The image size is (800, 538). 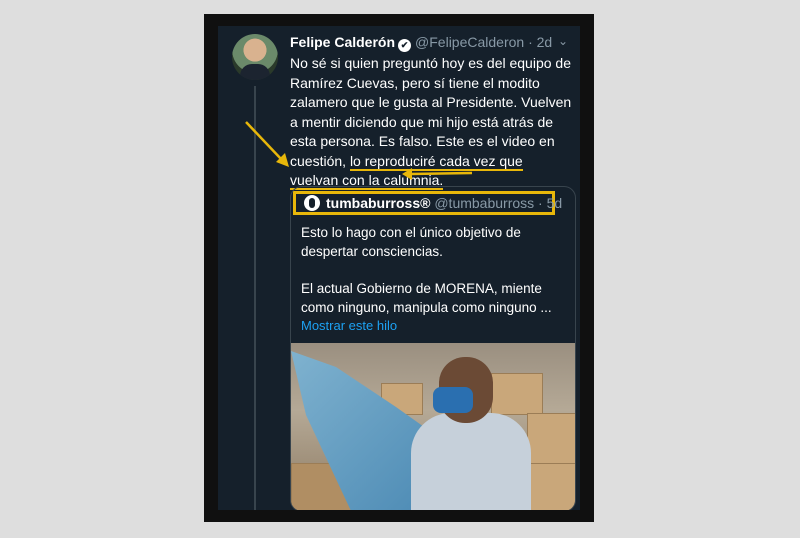 I want to click on arrow-diagonal, so click(x=264, y=141).